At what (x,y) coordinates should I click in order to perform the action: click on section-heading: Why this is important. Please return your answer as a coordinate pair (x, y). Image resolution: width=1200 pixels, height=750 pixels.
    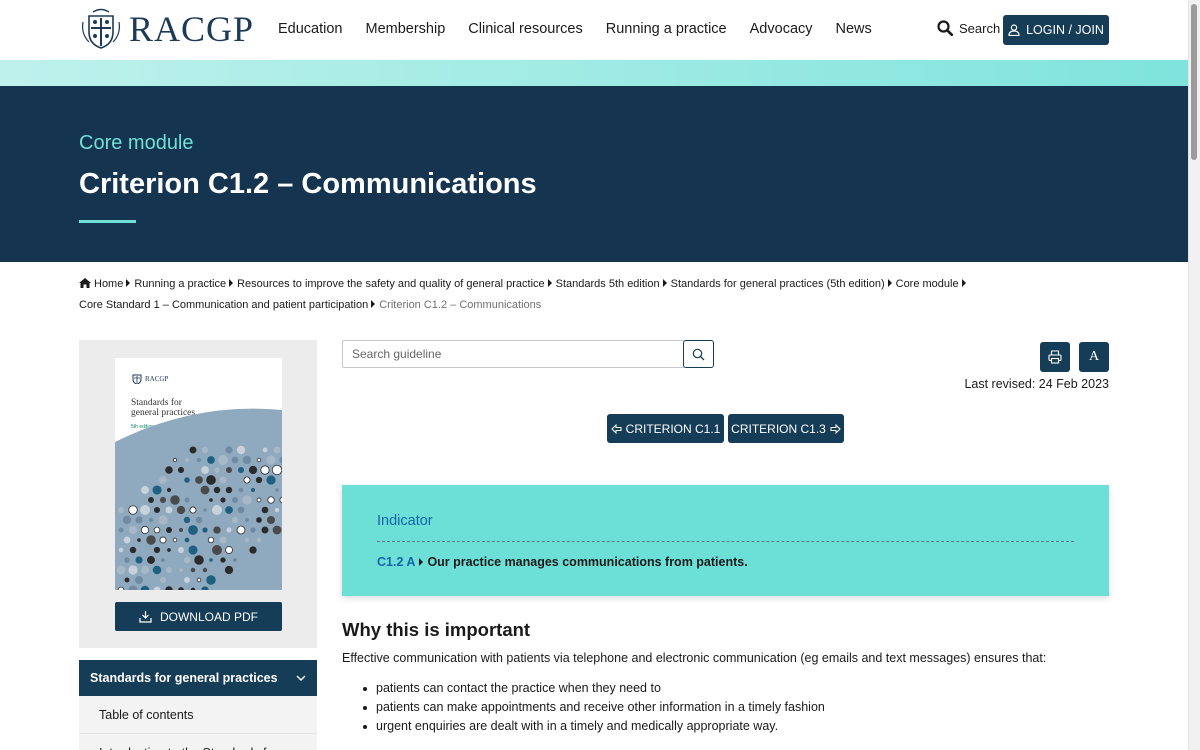
    Looking at the image, I should click on (436, 629).